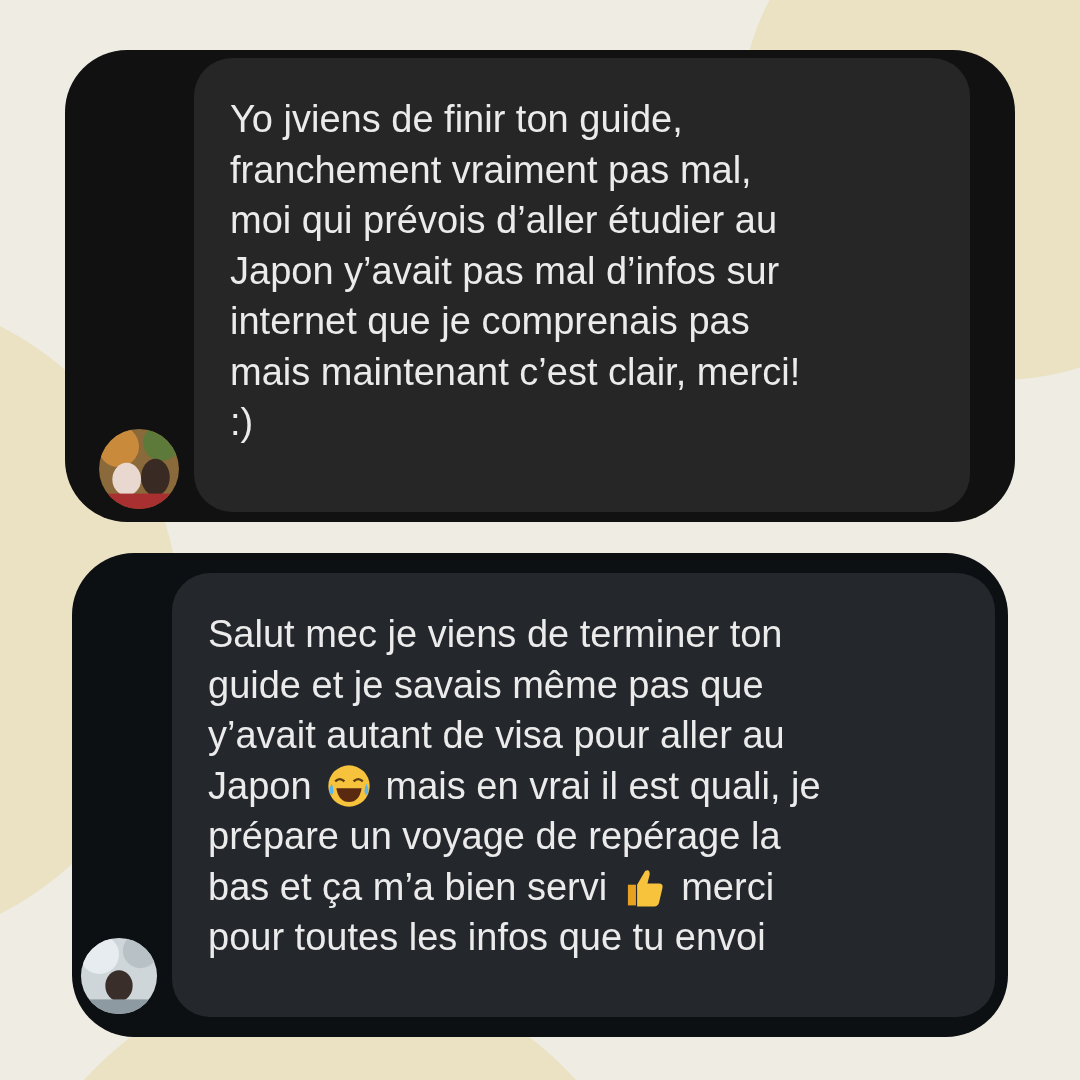  What do you see at coordinates (242, 422) in the screenshot?
I see `message-text: :)` at bounding box center [242, 422].